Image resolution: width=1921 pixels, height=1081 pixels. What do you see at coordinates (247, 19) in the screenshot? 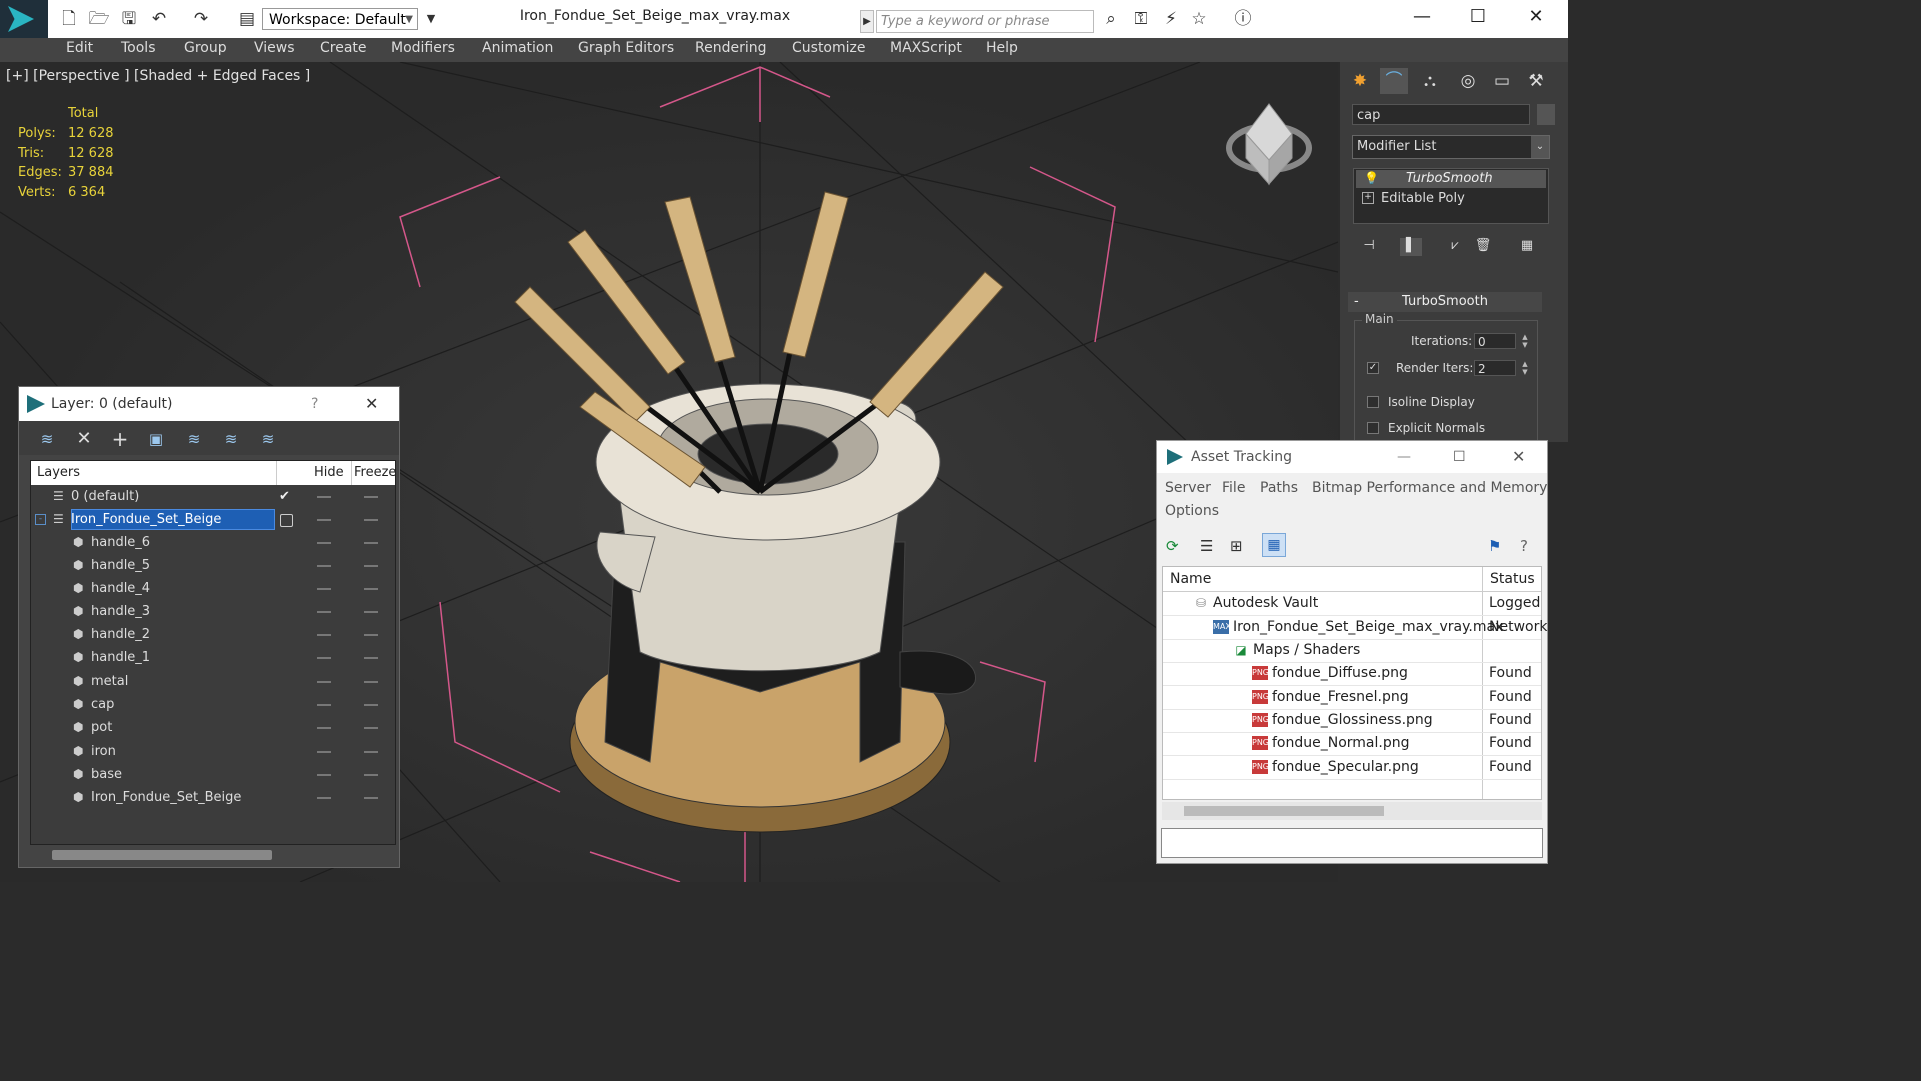
I see `project-folder-icon: ▤` at bounding box center [247, 19].